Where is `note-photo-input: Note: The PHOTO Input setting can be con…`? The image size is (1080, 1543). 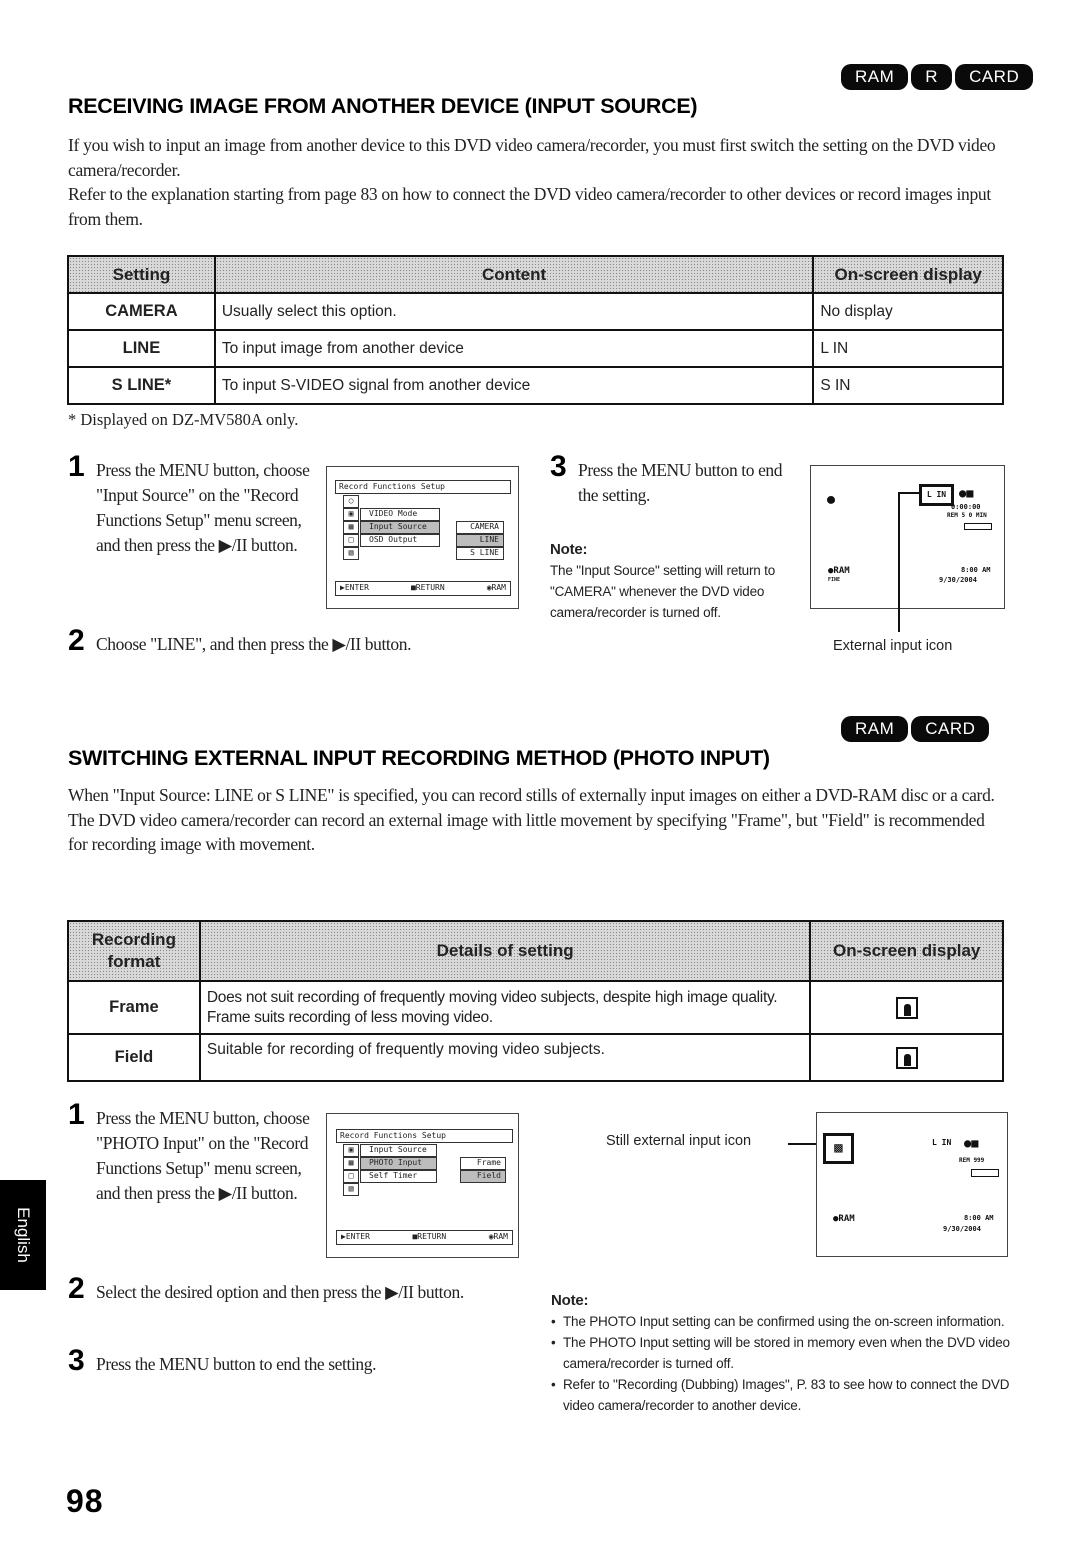
note-photo-input: Note: The PHOTO Input setting can be con… is located at coordinates (783, 1353).